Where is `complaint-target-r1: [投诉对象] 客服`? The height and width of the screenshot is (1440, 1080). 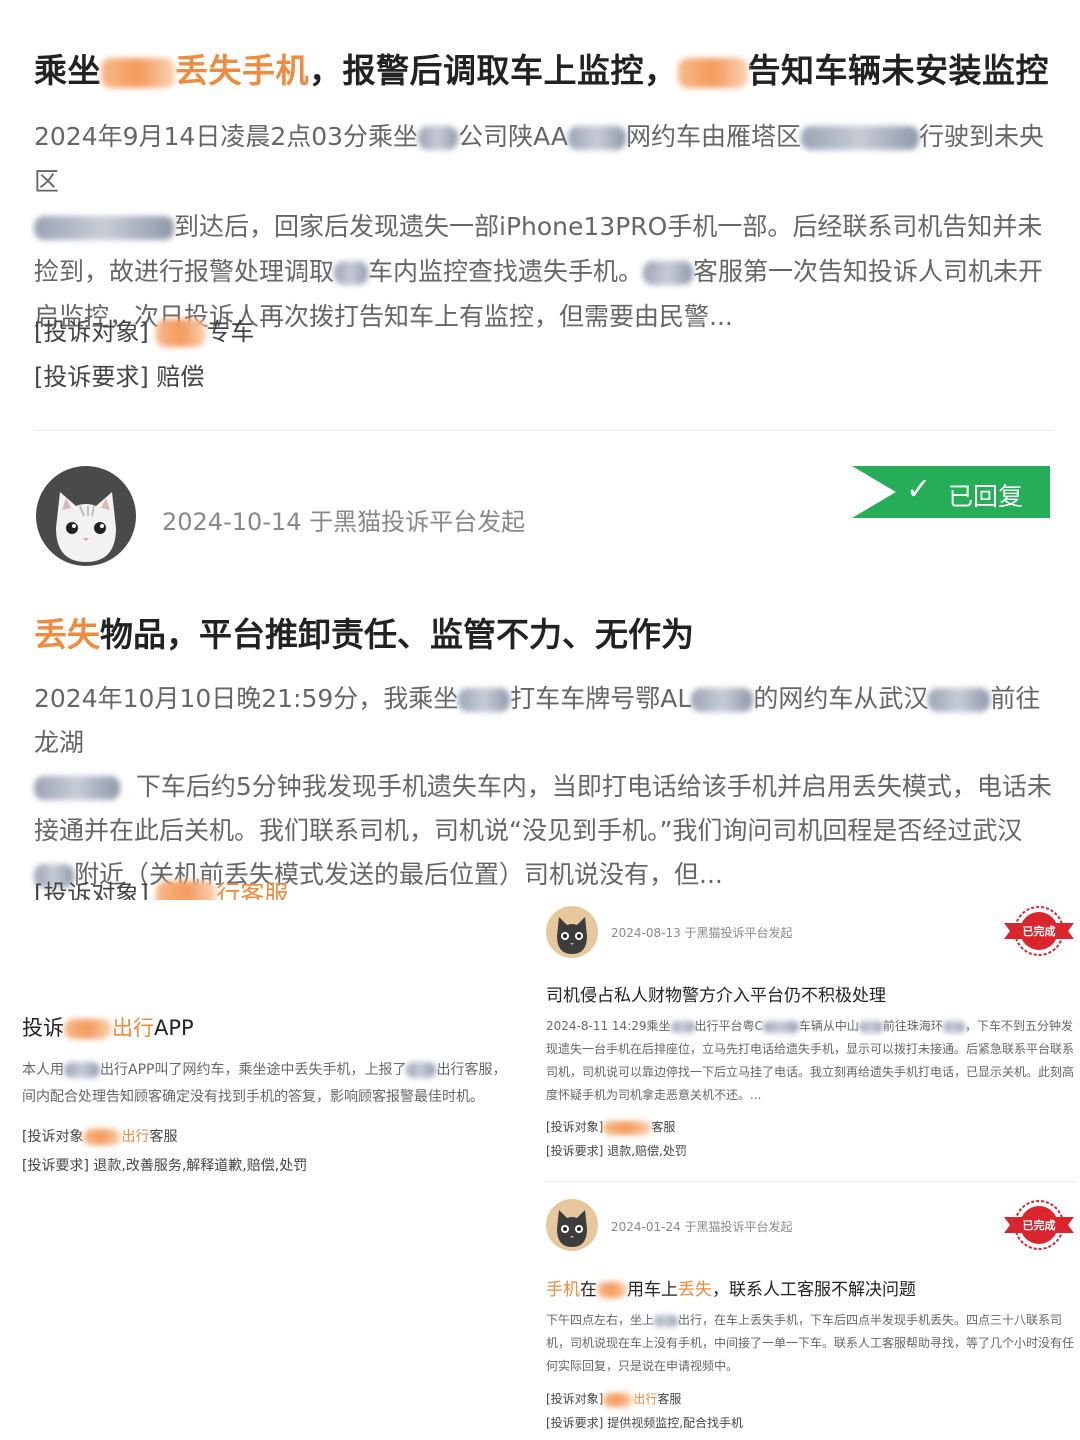 complaint-target-r1: [投诉对象] 客服 is located at coordinates (610, 1126).